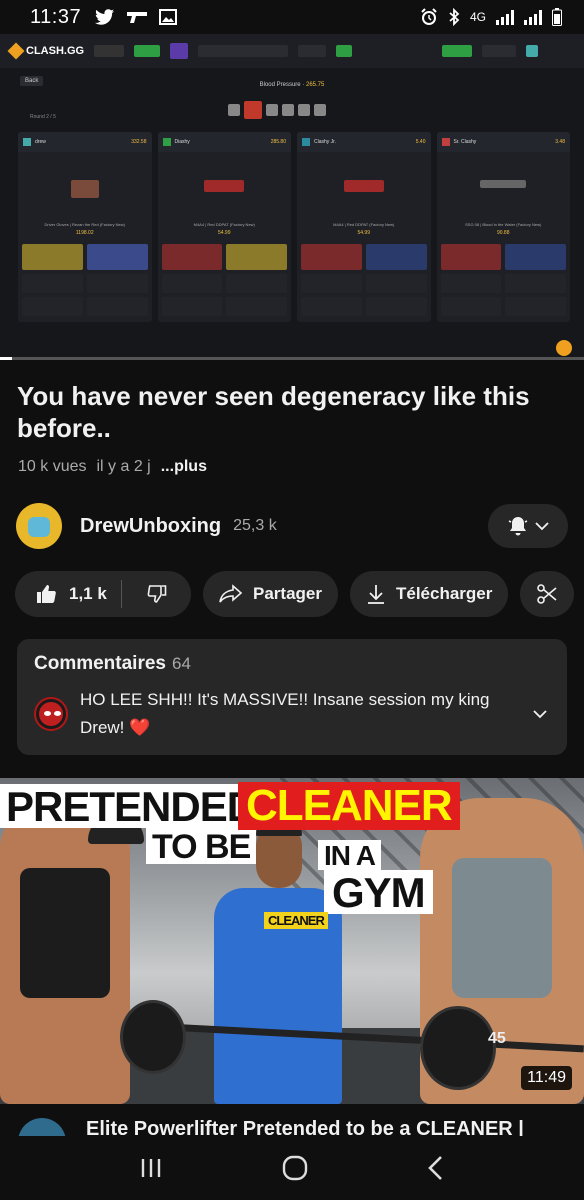  Describe the element at coordinates (429, 16) in the screenshot. I see `alarm-icon` at that location.